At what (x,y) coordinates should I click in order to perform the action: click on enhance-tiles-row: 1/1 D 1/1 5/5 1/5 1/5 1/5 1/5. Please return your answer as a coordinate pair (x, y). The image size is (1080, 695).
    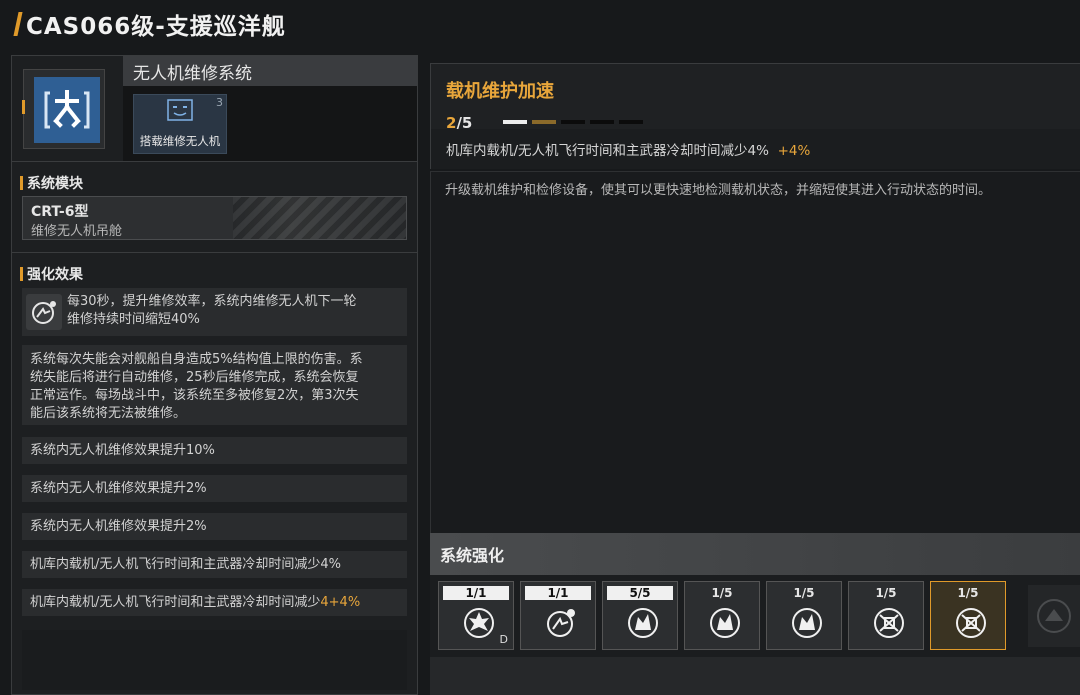
    Looking at the image, I should click on (755, 616).